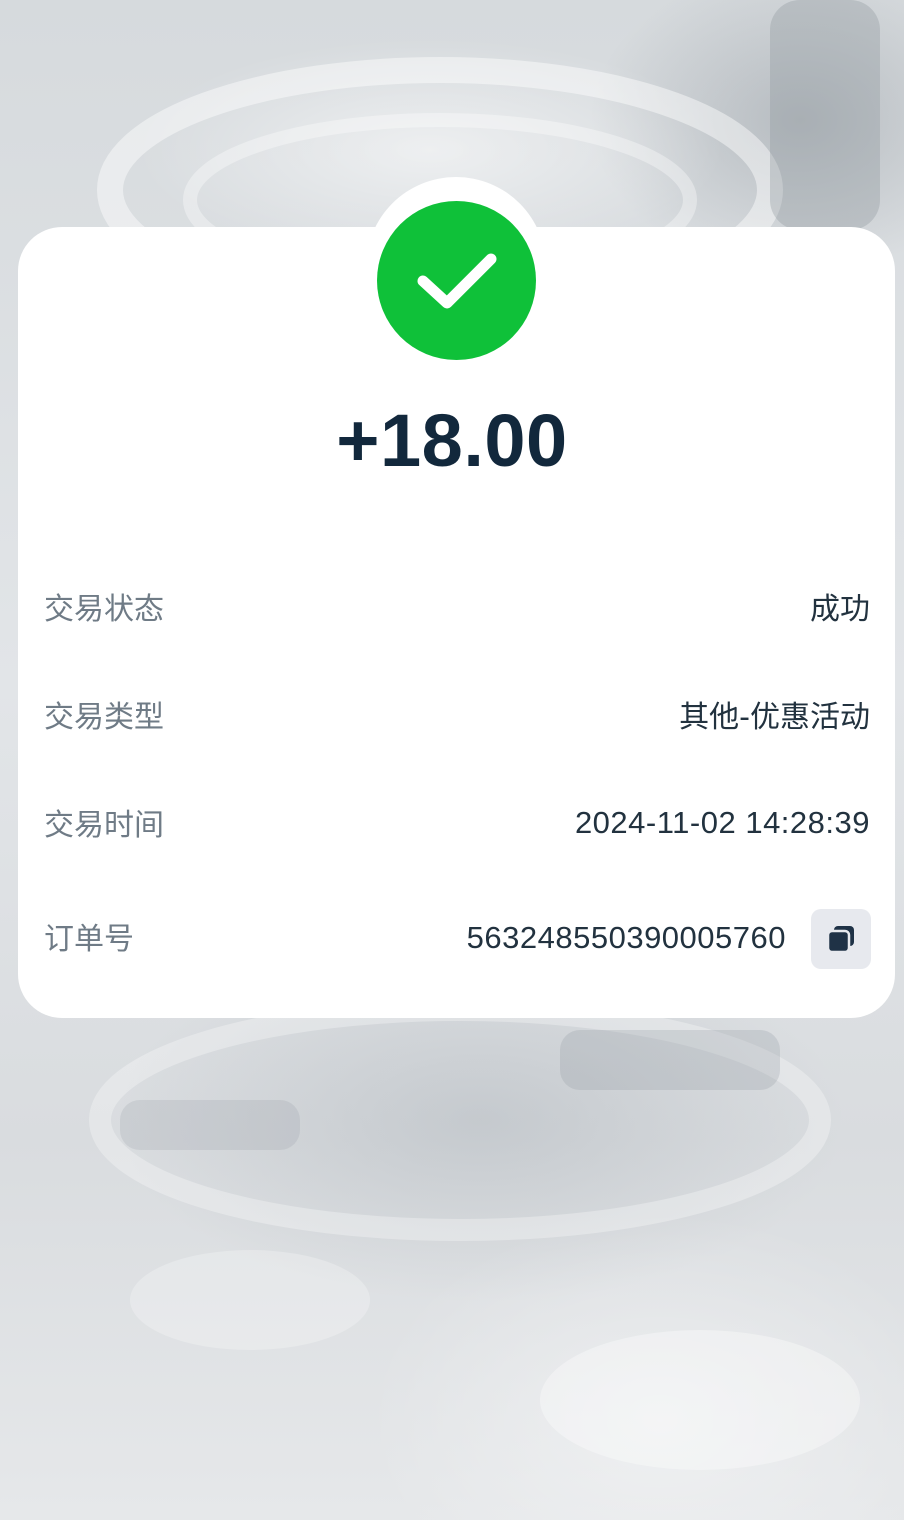  Describe the element at coordinates (840, 609) in the screenshot. I see `status-value: 成功` at that location.